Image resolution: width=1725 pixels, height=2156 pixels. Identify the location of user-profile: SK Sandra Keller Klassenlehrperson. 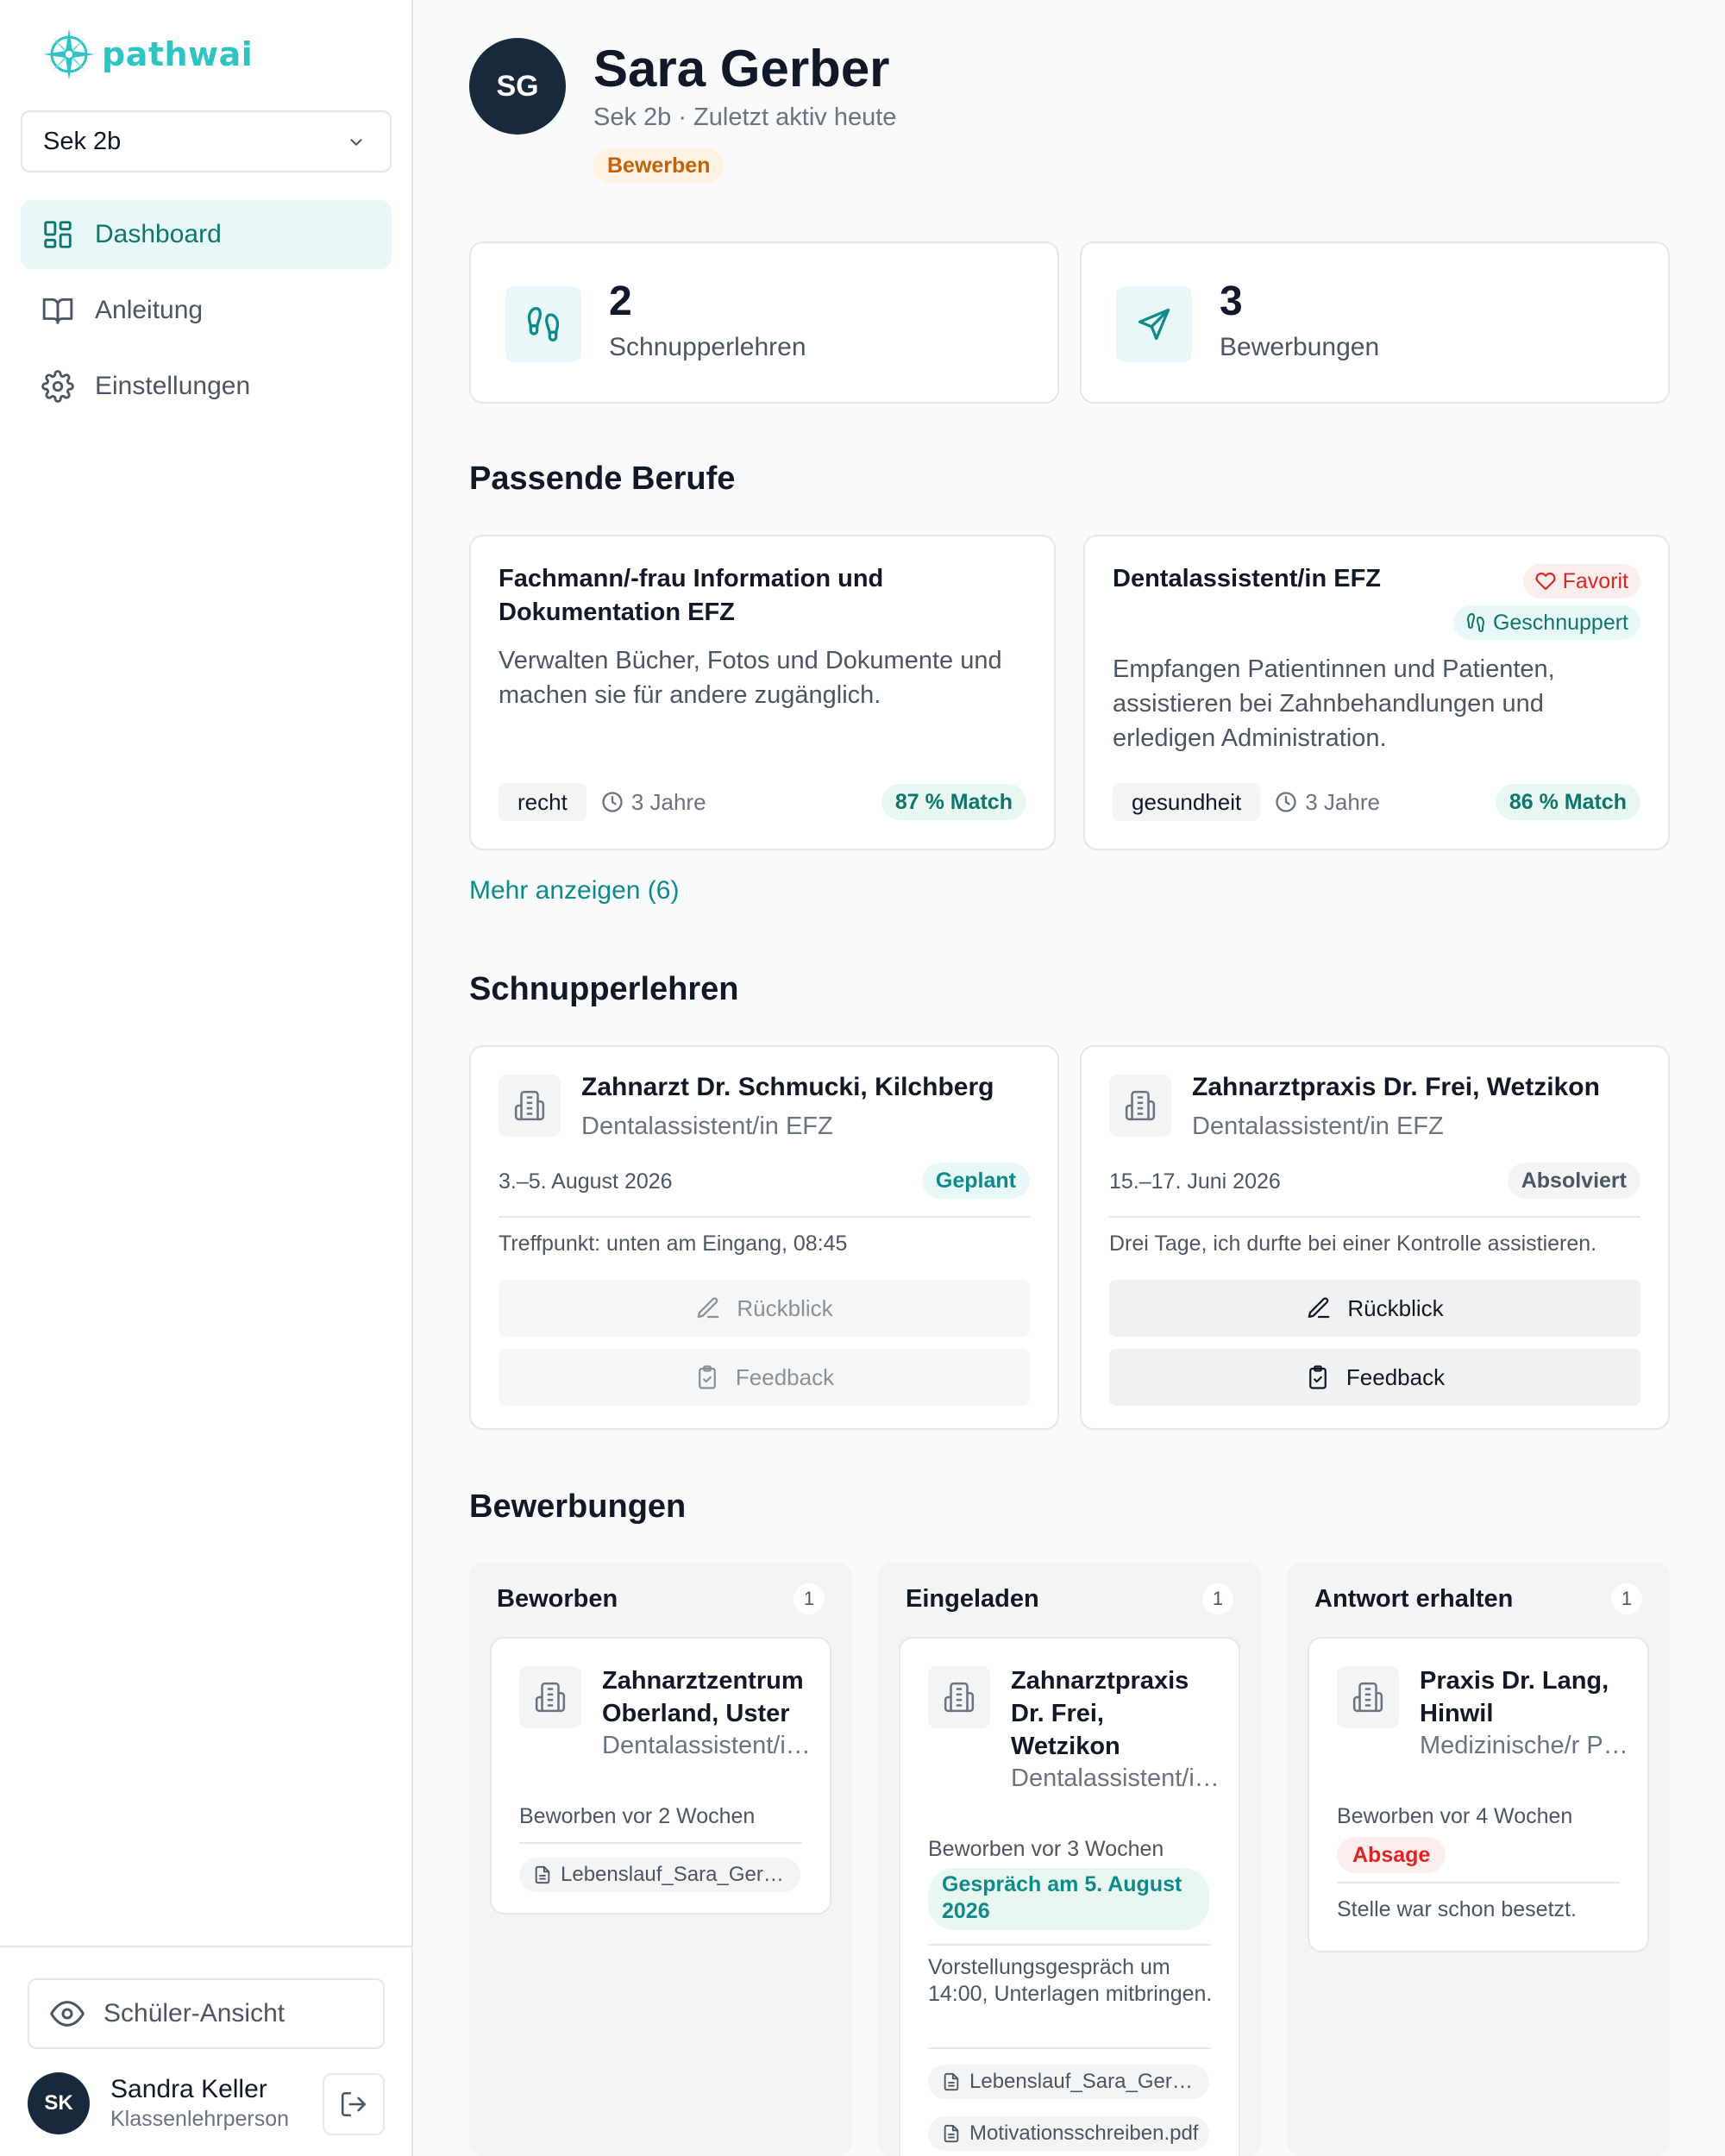
(207, 2103).